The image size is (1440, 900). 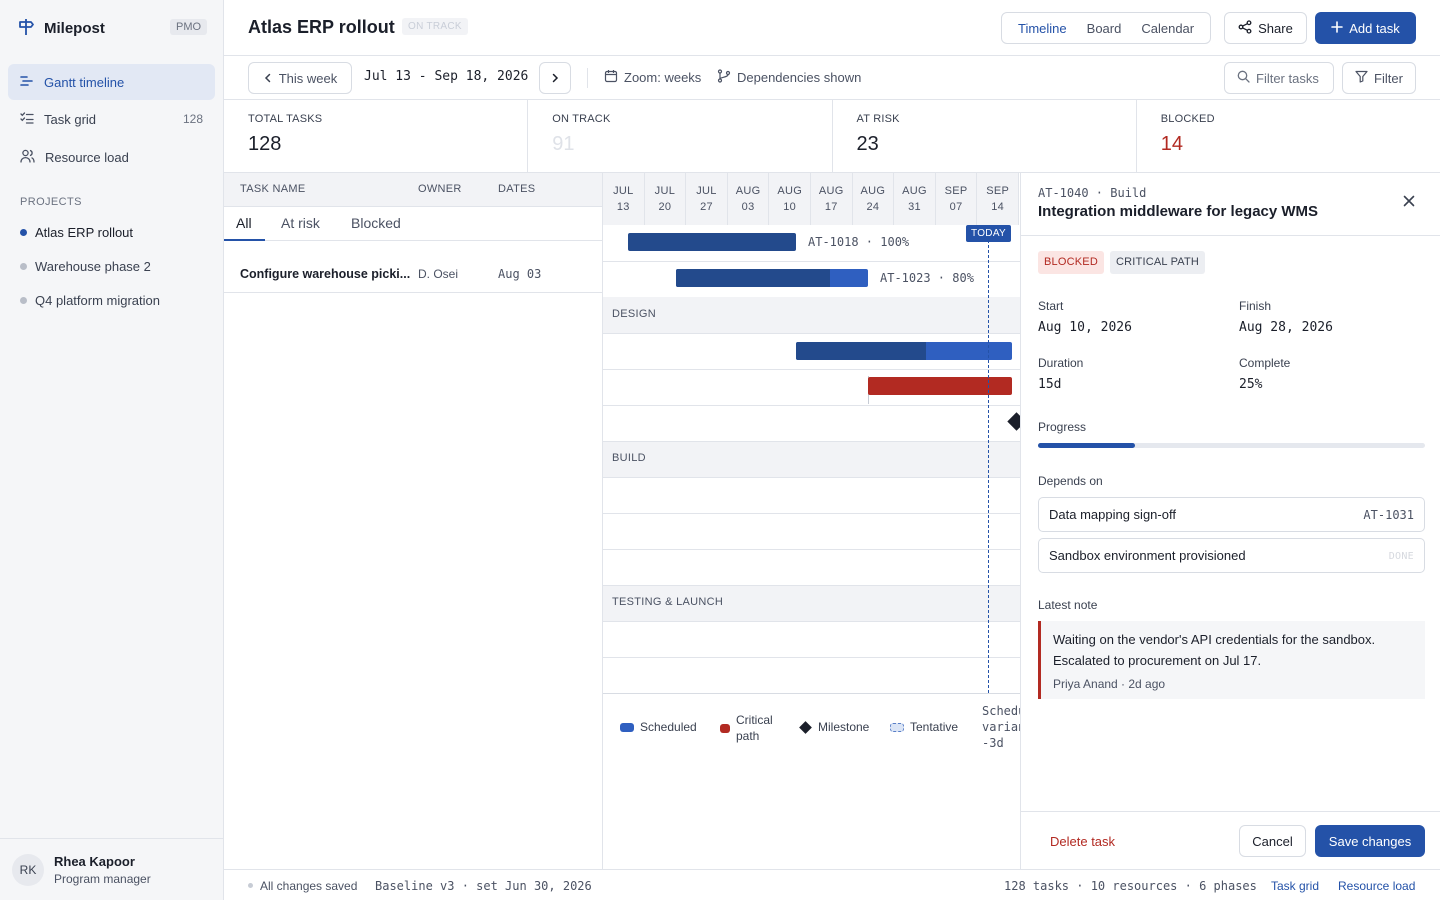 I want to click on zoom-control: Zoom: weeks, so click(x=652, y=77).